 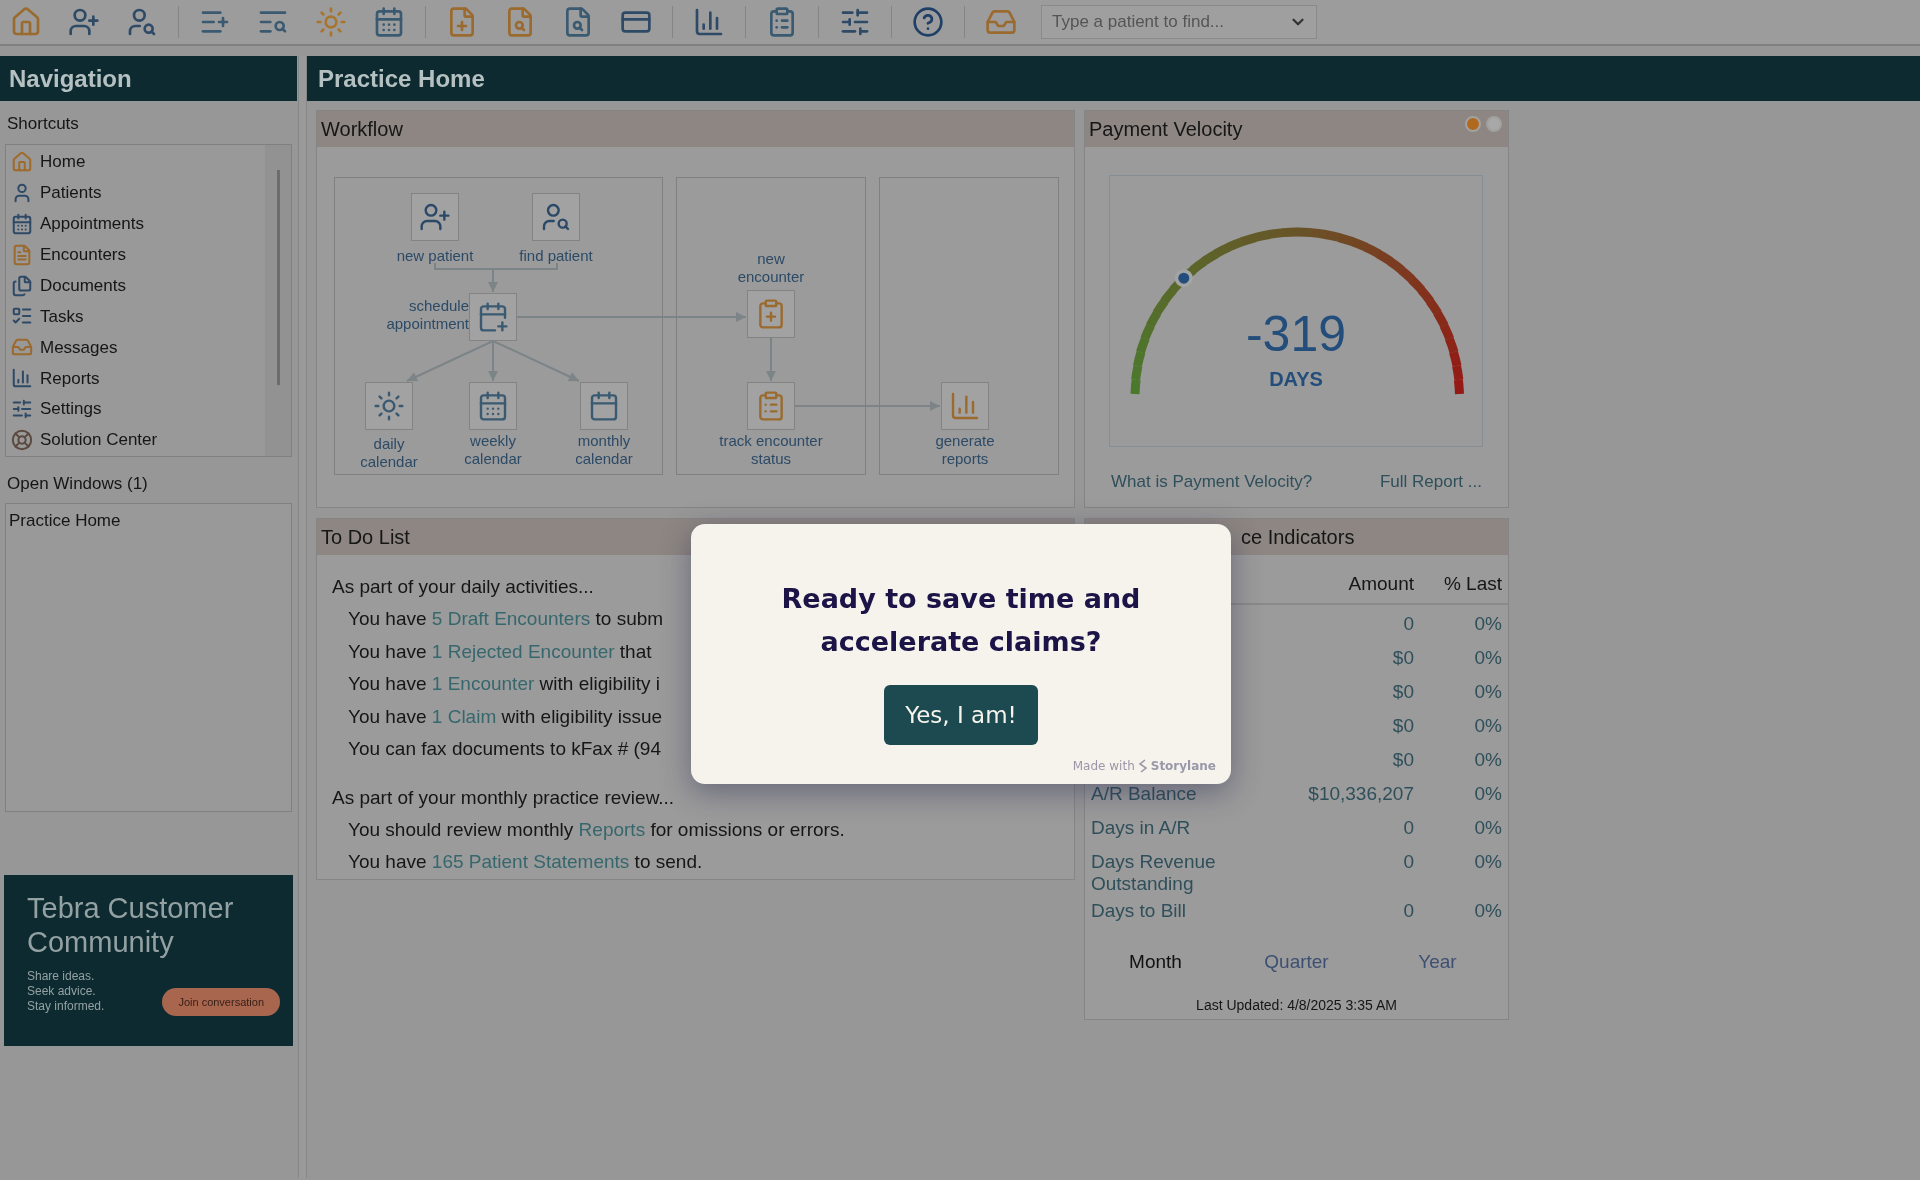 I want to click on shortcut-item: Home, so click(x=135, y=162).